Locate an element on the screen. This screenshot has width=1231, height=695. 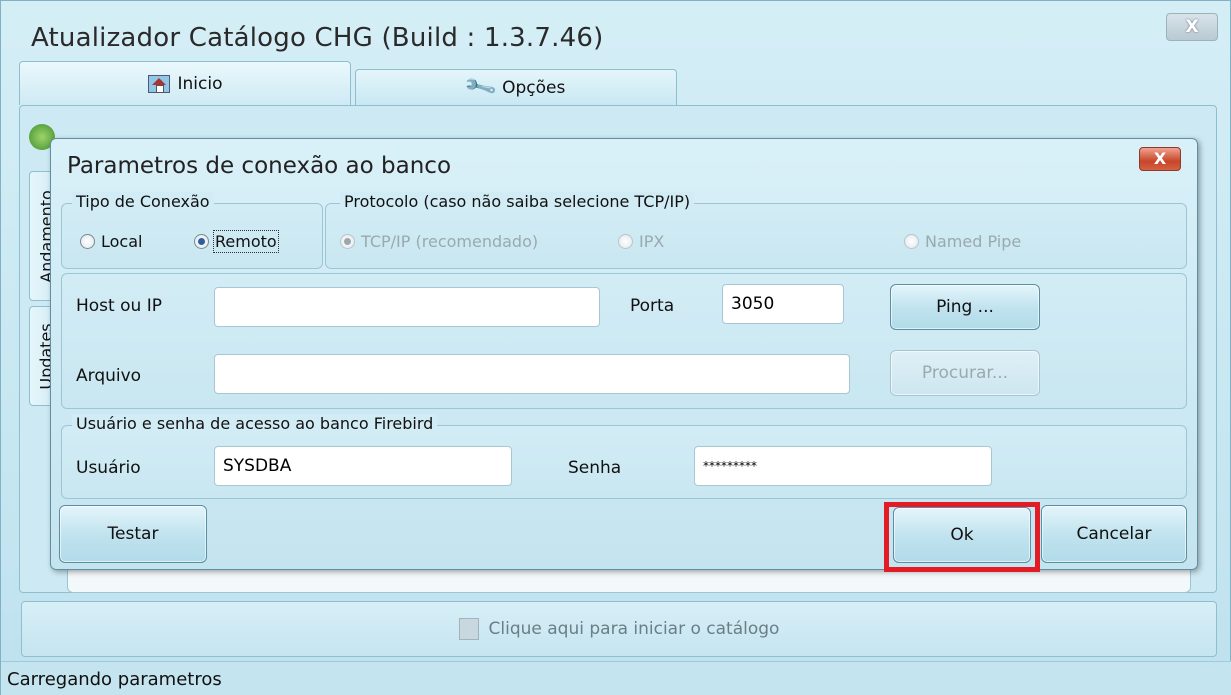
bottom-bar: Clique aqui para iniciar o catálogo is located at coordinates (619, 629).